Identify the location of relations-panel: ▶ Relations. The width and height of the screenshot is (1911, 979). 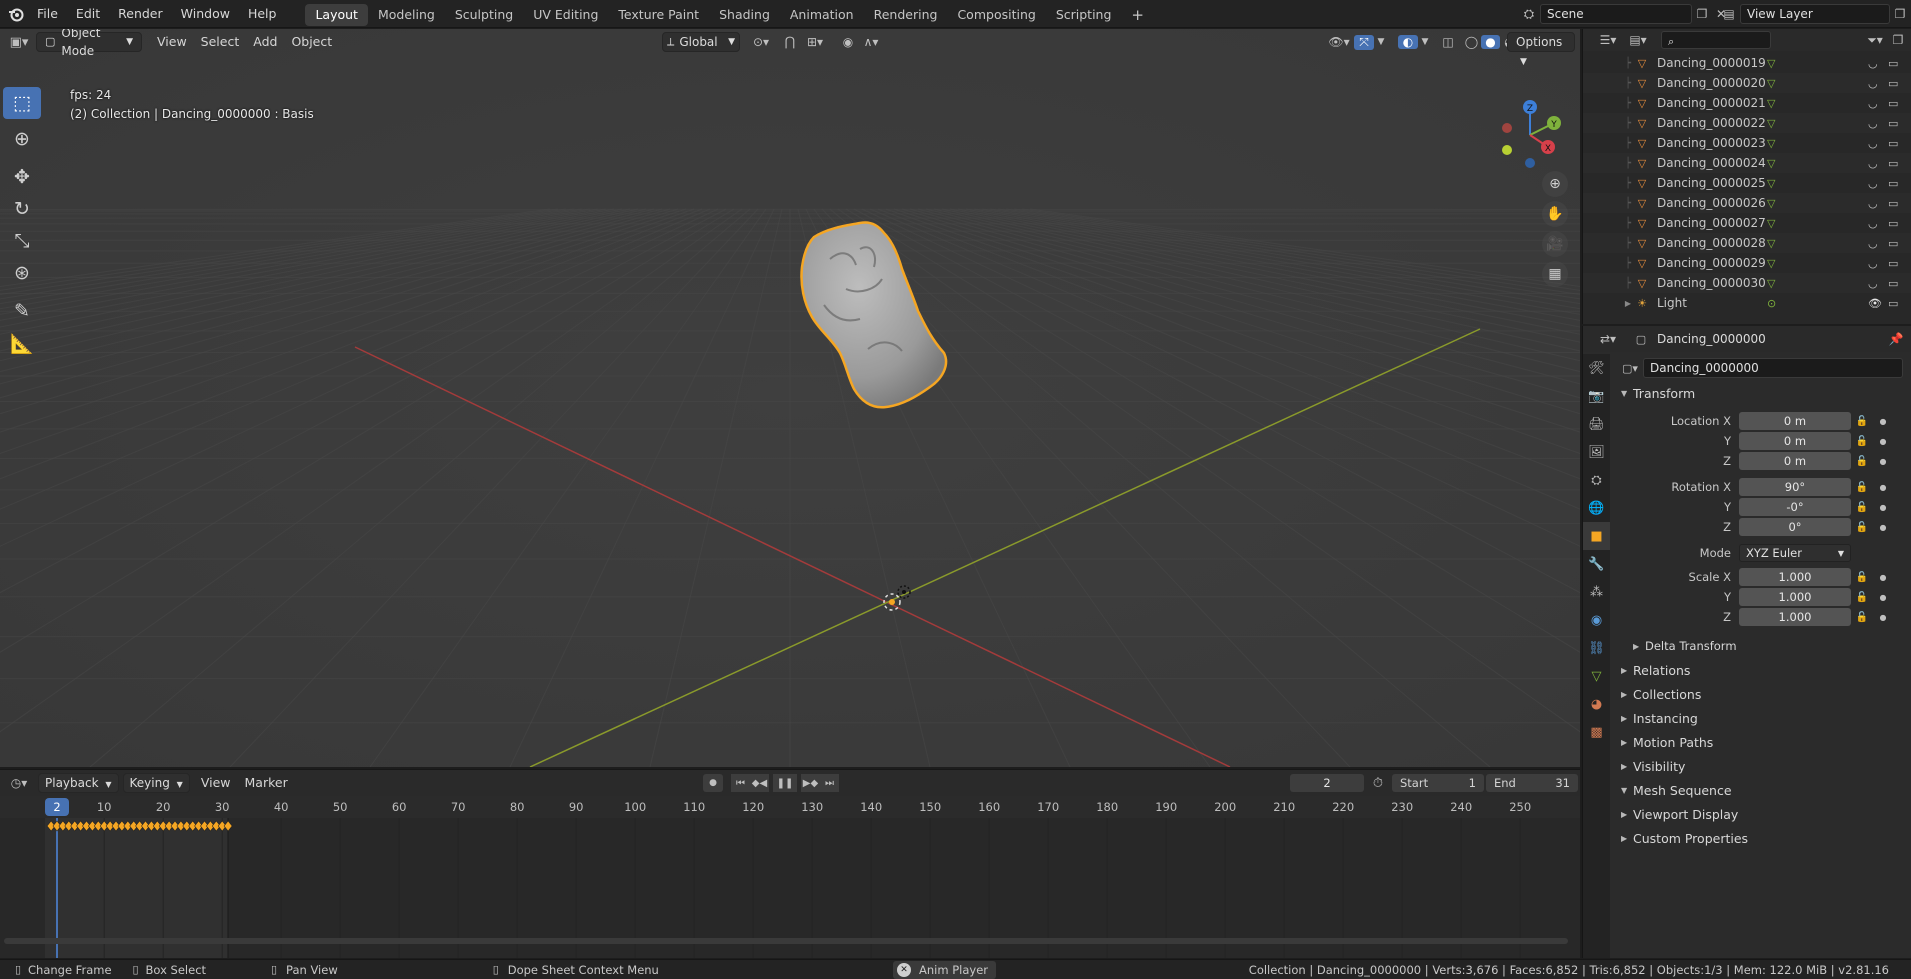
(1761, 670).